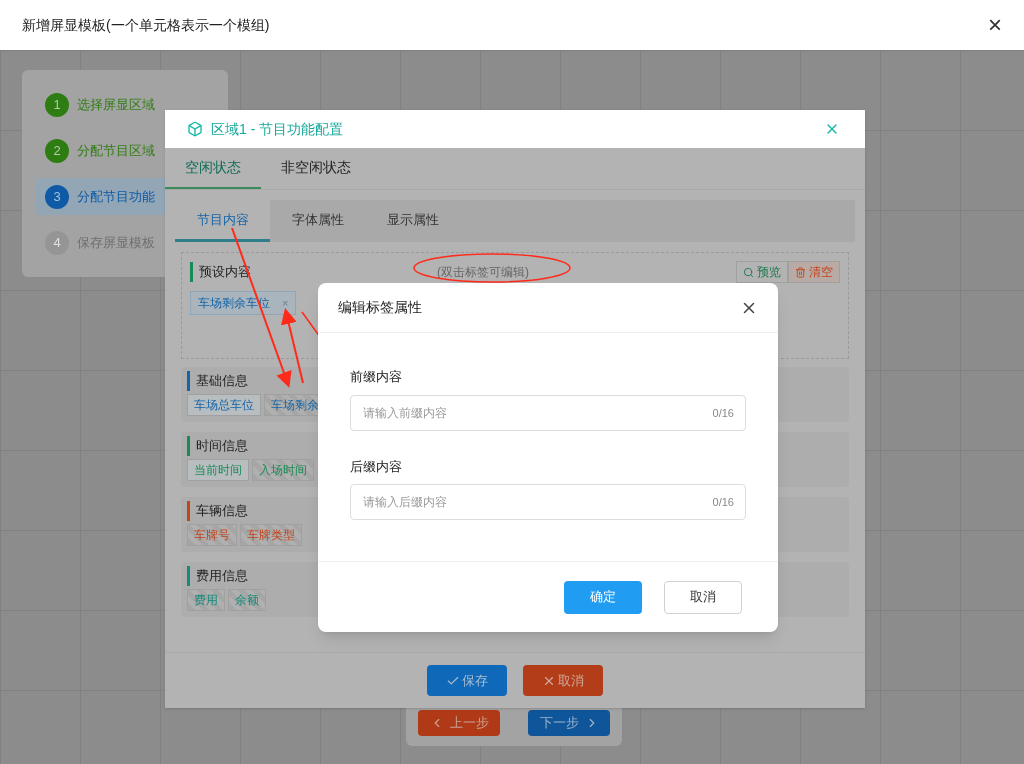 This screenshot has height=764, width=1024. What do you see at coordinates (57, 196) in the screenshot?
I see `step-number: 3` at bounding box center [57, 196].